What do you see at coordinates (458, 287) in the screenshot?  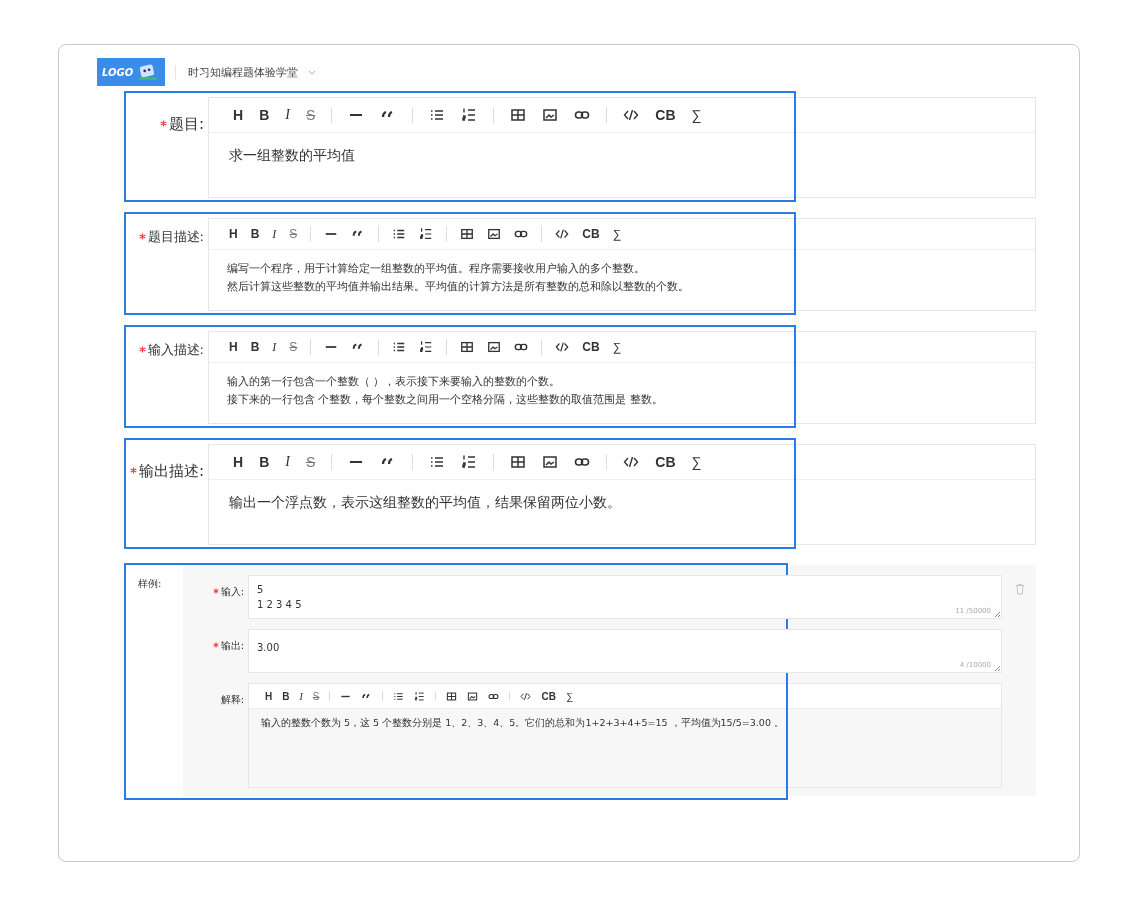 I see `editor-text: 然后计算这些整数的平均值并输出结果。平均值的计算方法是所有整数的总和除以整数的个数。` at bounding box center [458, 287].